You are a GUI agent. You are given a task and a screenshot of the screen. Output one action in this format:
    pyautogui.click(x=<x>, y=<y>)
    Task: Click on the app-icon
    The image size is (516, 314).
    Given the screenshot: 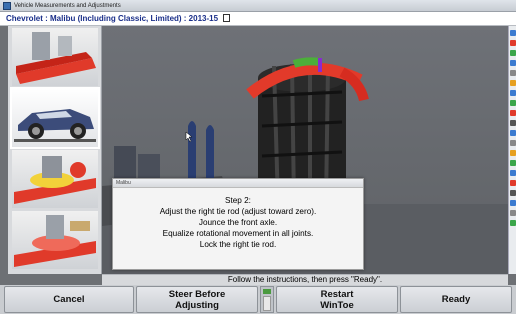 What is the action you would take?
    pyautogui.click(x=7, y=6)
    